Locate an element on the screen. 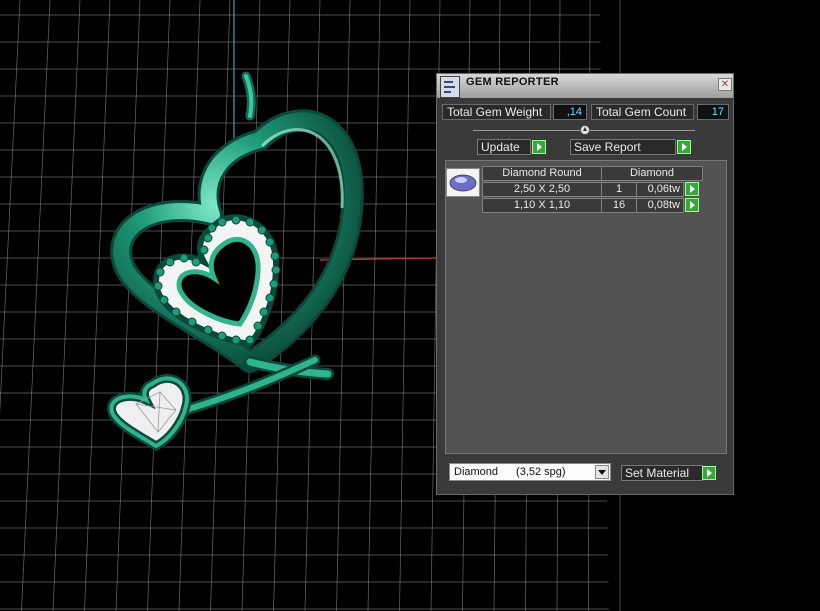 This screenshot has height=611, width=820. row-weight: 0,08tw is located at coordinates (660, 205).